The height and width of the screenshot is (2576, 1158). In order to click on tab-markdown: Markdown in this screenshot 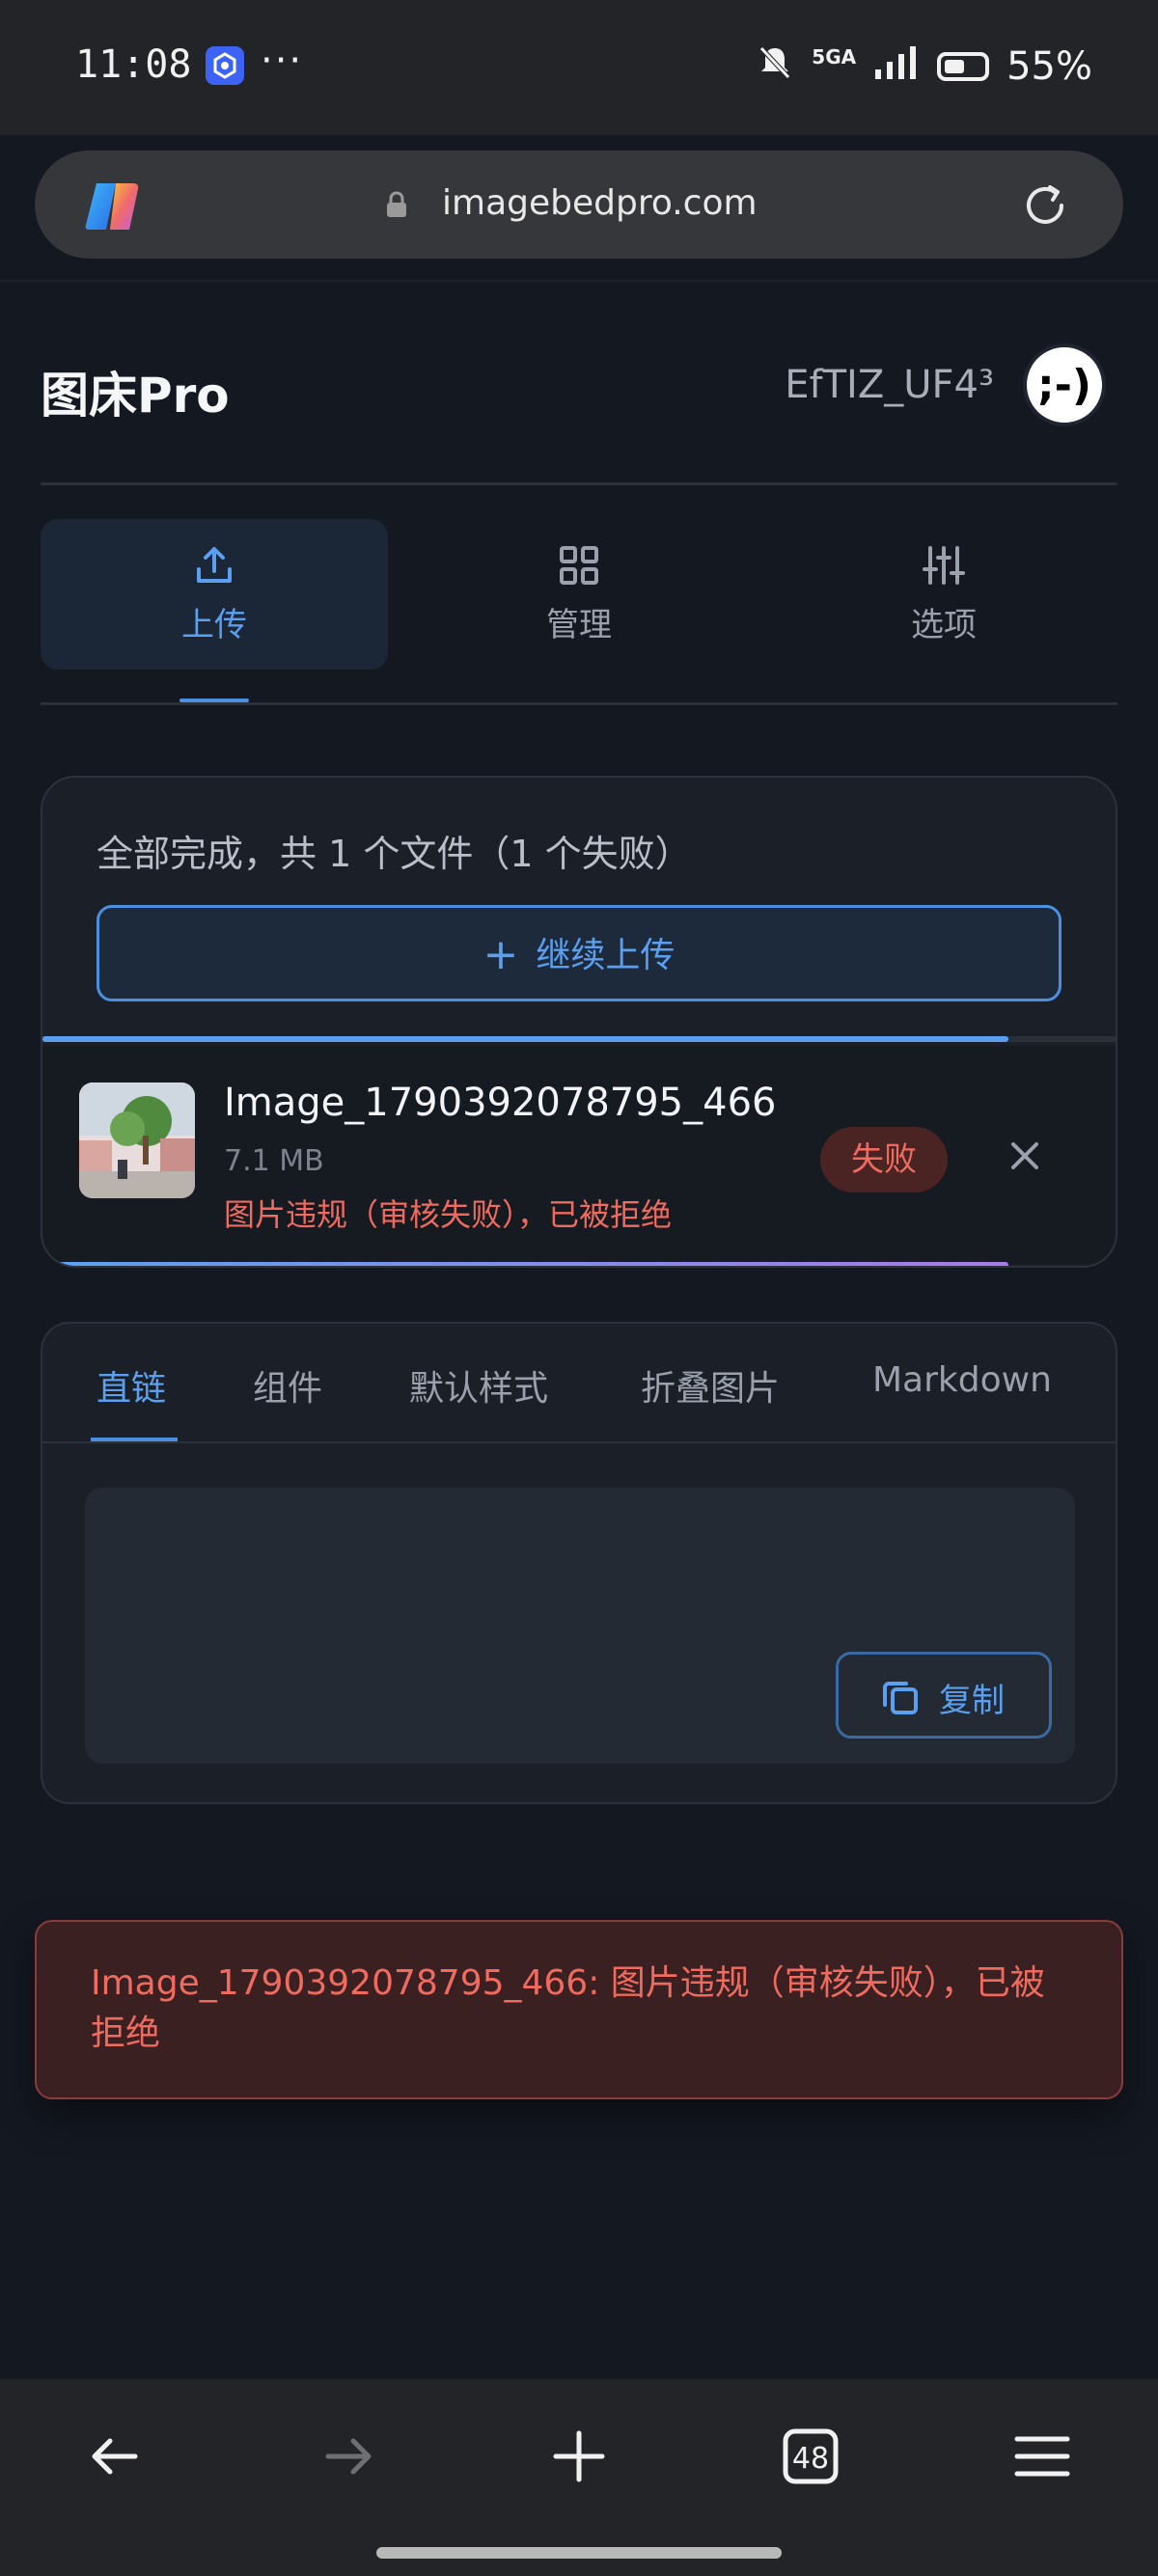, I will do `click(962, 1380)`.